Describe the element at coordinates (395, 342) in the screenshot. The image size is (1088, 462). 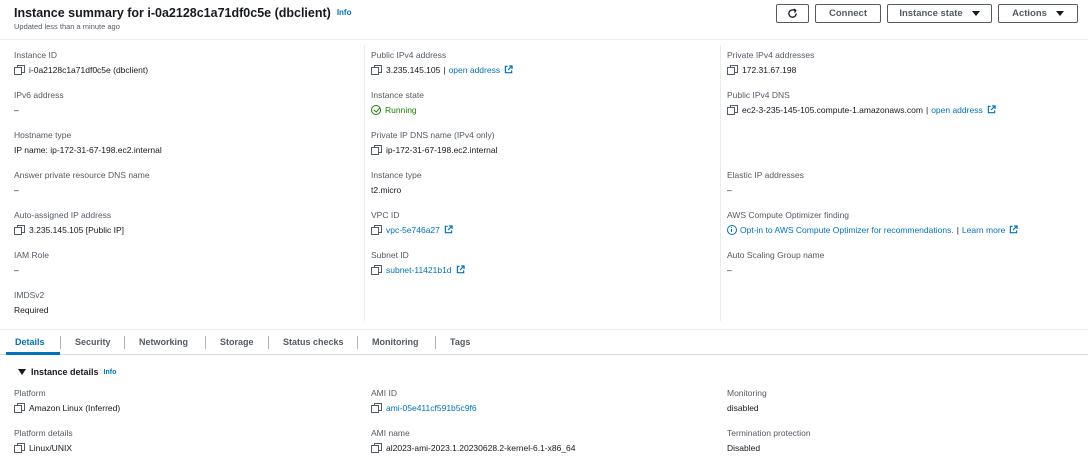
I see `tab-monitoring: Monitoring` at that location.